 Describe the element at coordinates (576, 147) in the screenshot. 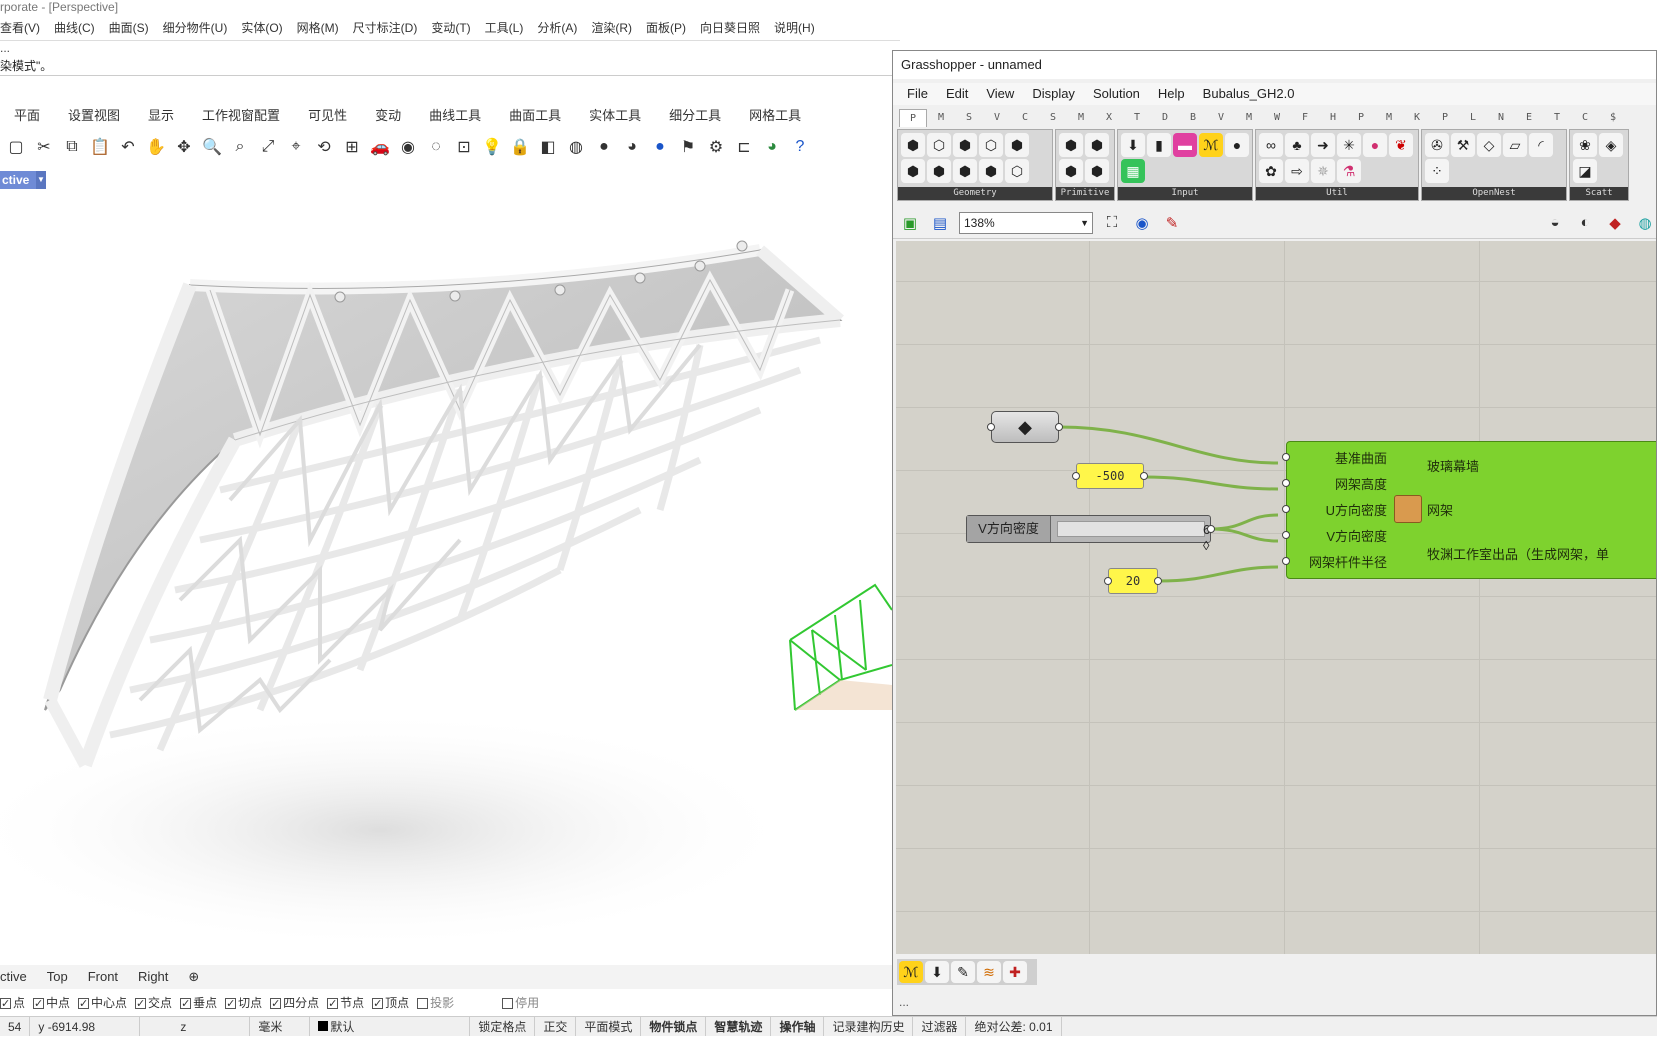

I see `color-wheel-icon: ◍` at that location.